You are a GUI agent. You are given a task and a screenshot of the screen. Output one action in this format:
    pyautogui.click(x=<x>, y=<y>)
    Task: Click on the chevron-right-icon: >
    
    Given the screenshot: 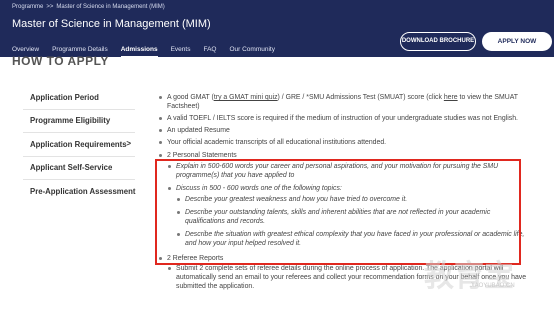 What is the action you would take?
    pyautogui.click(x=128, y=143)
    